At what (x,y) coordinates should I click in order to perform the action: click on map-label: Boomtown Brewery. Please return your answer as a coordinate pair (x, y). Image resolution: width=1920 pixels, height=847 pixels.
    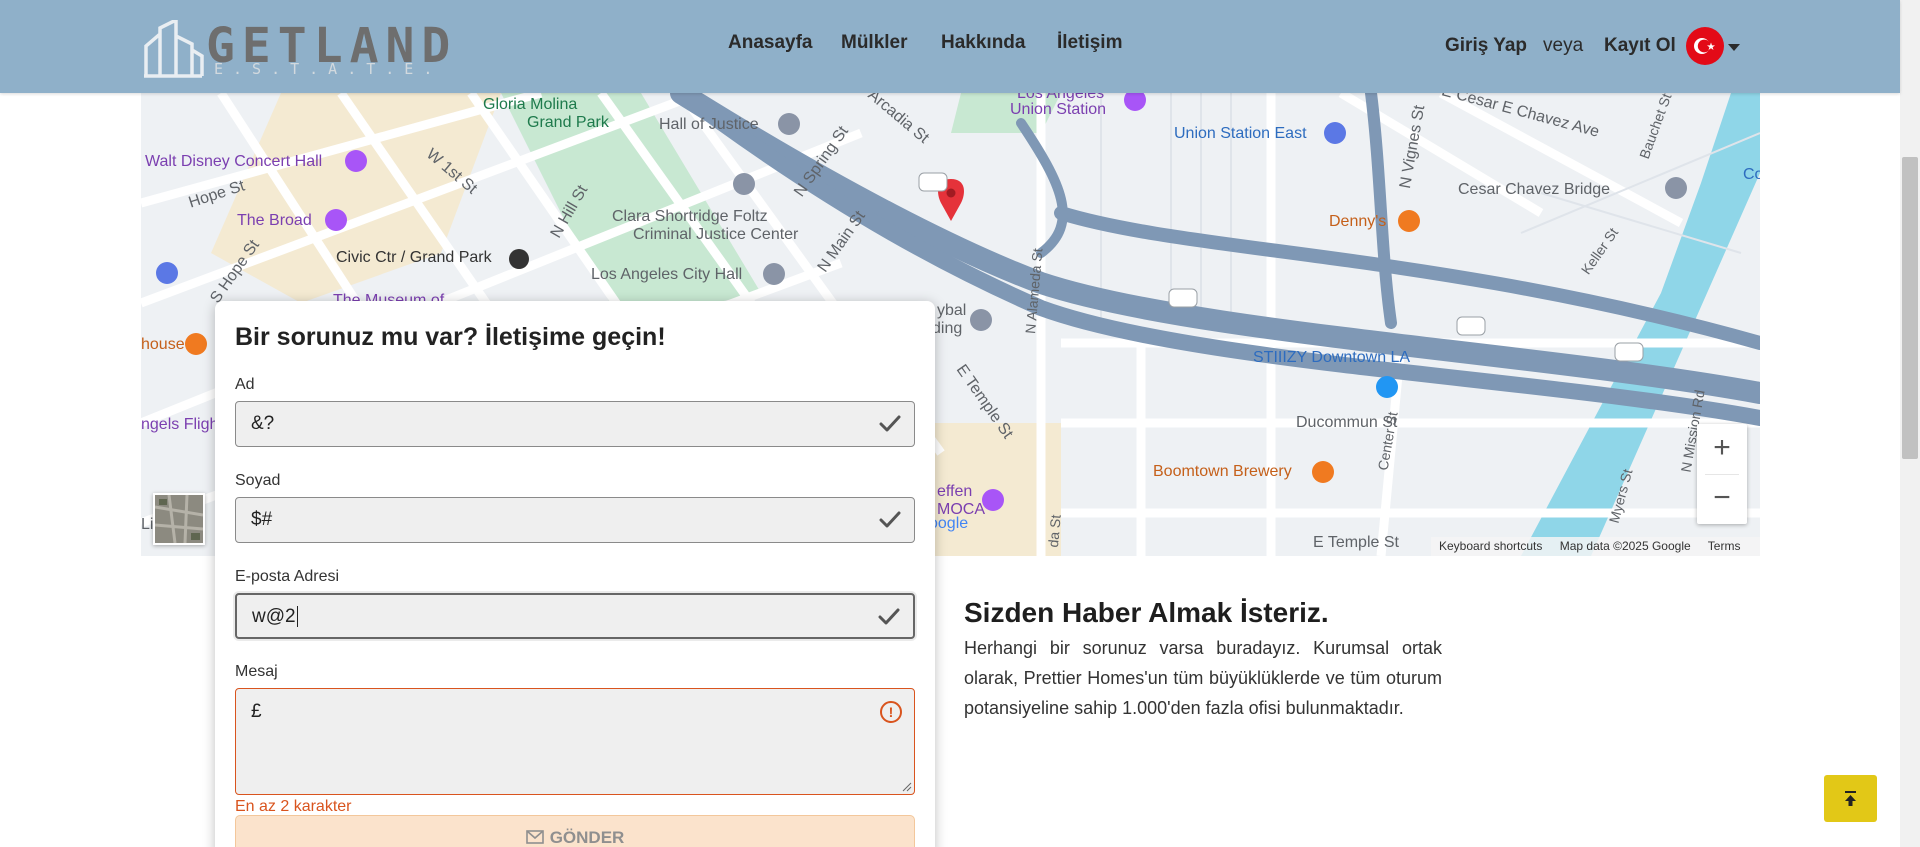
    Looking at the image, I should click on (1222, 471).